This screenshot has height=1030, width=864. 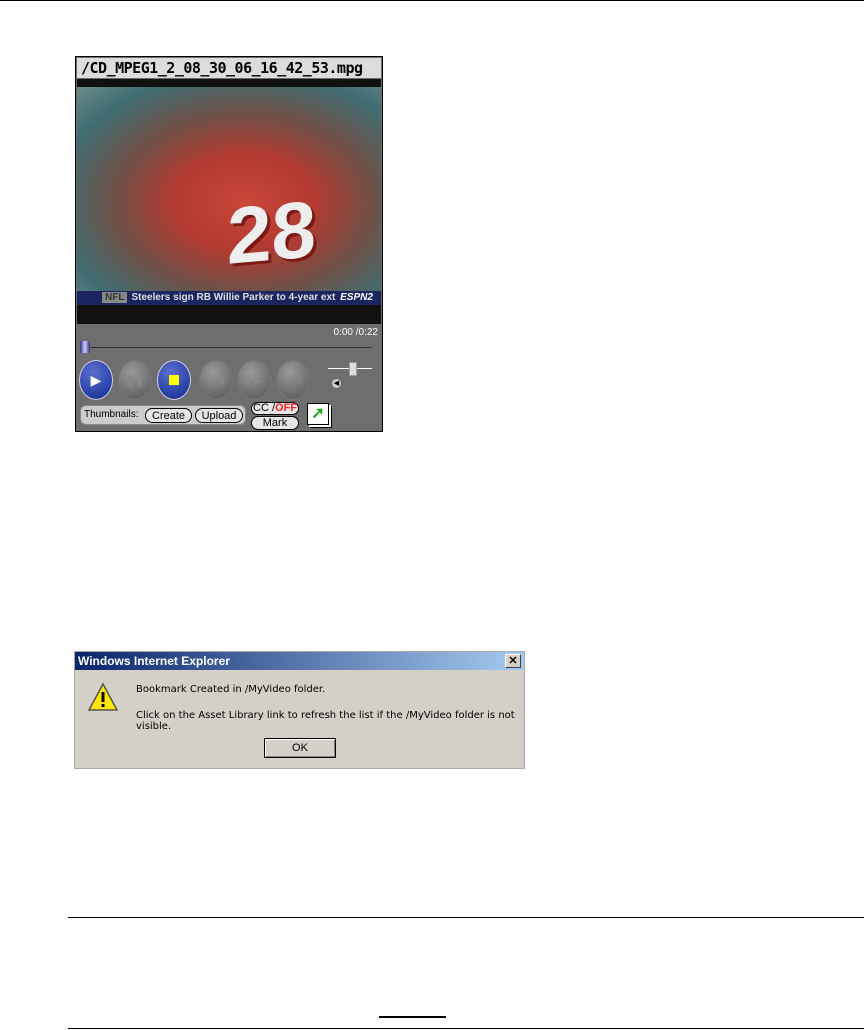 I want to click on warning-icon, so click(x=103, y=696).